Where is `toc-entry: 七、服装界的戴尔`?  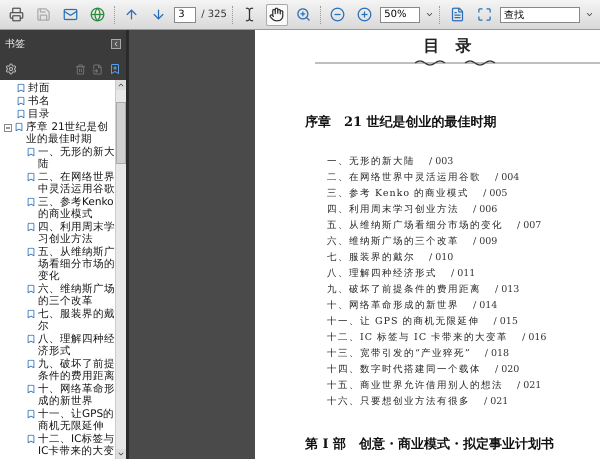
toc-entry: 七、服装界的戴尔 is located at coordinates (371, 257).